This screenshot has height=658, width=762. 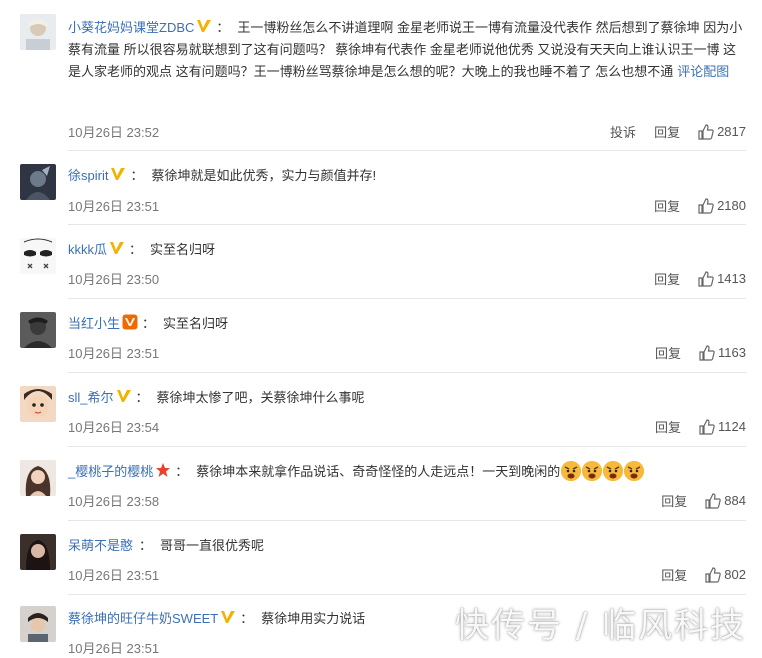 What do you see at coordinates (163, 470) in the screenshot?
I see `star-badge-icon` at bounding box center [163, 470].